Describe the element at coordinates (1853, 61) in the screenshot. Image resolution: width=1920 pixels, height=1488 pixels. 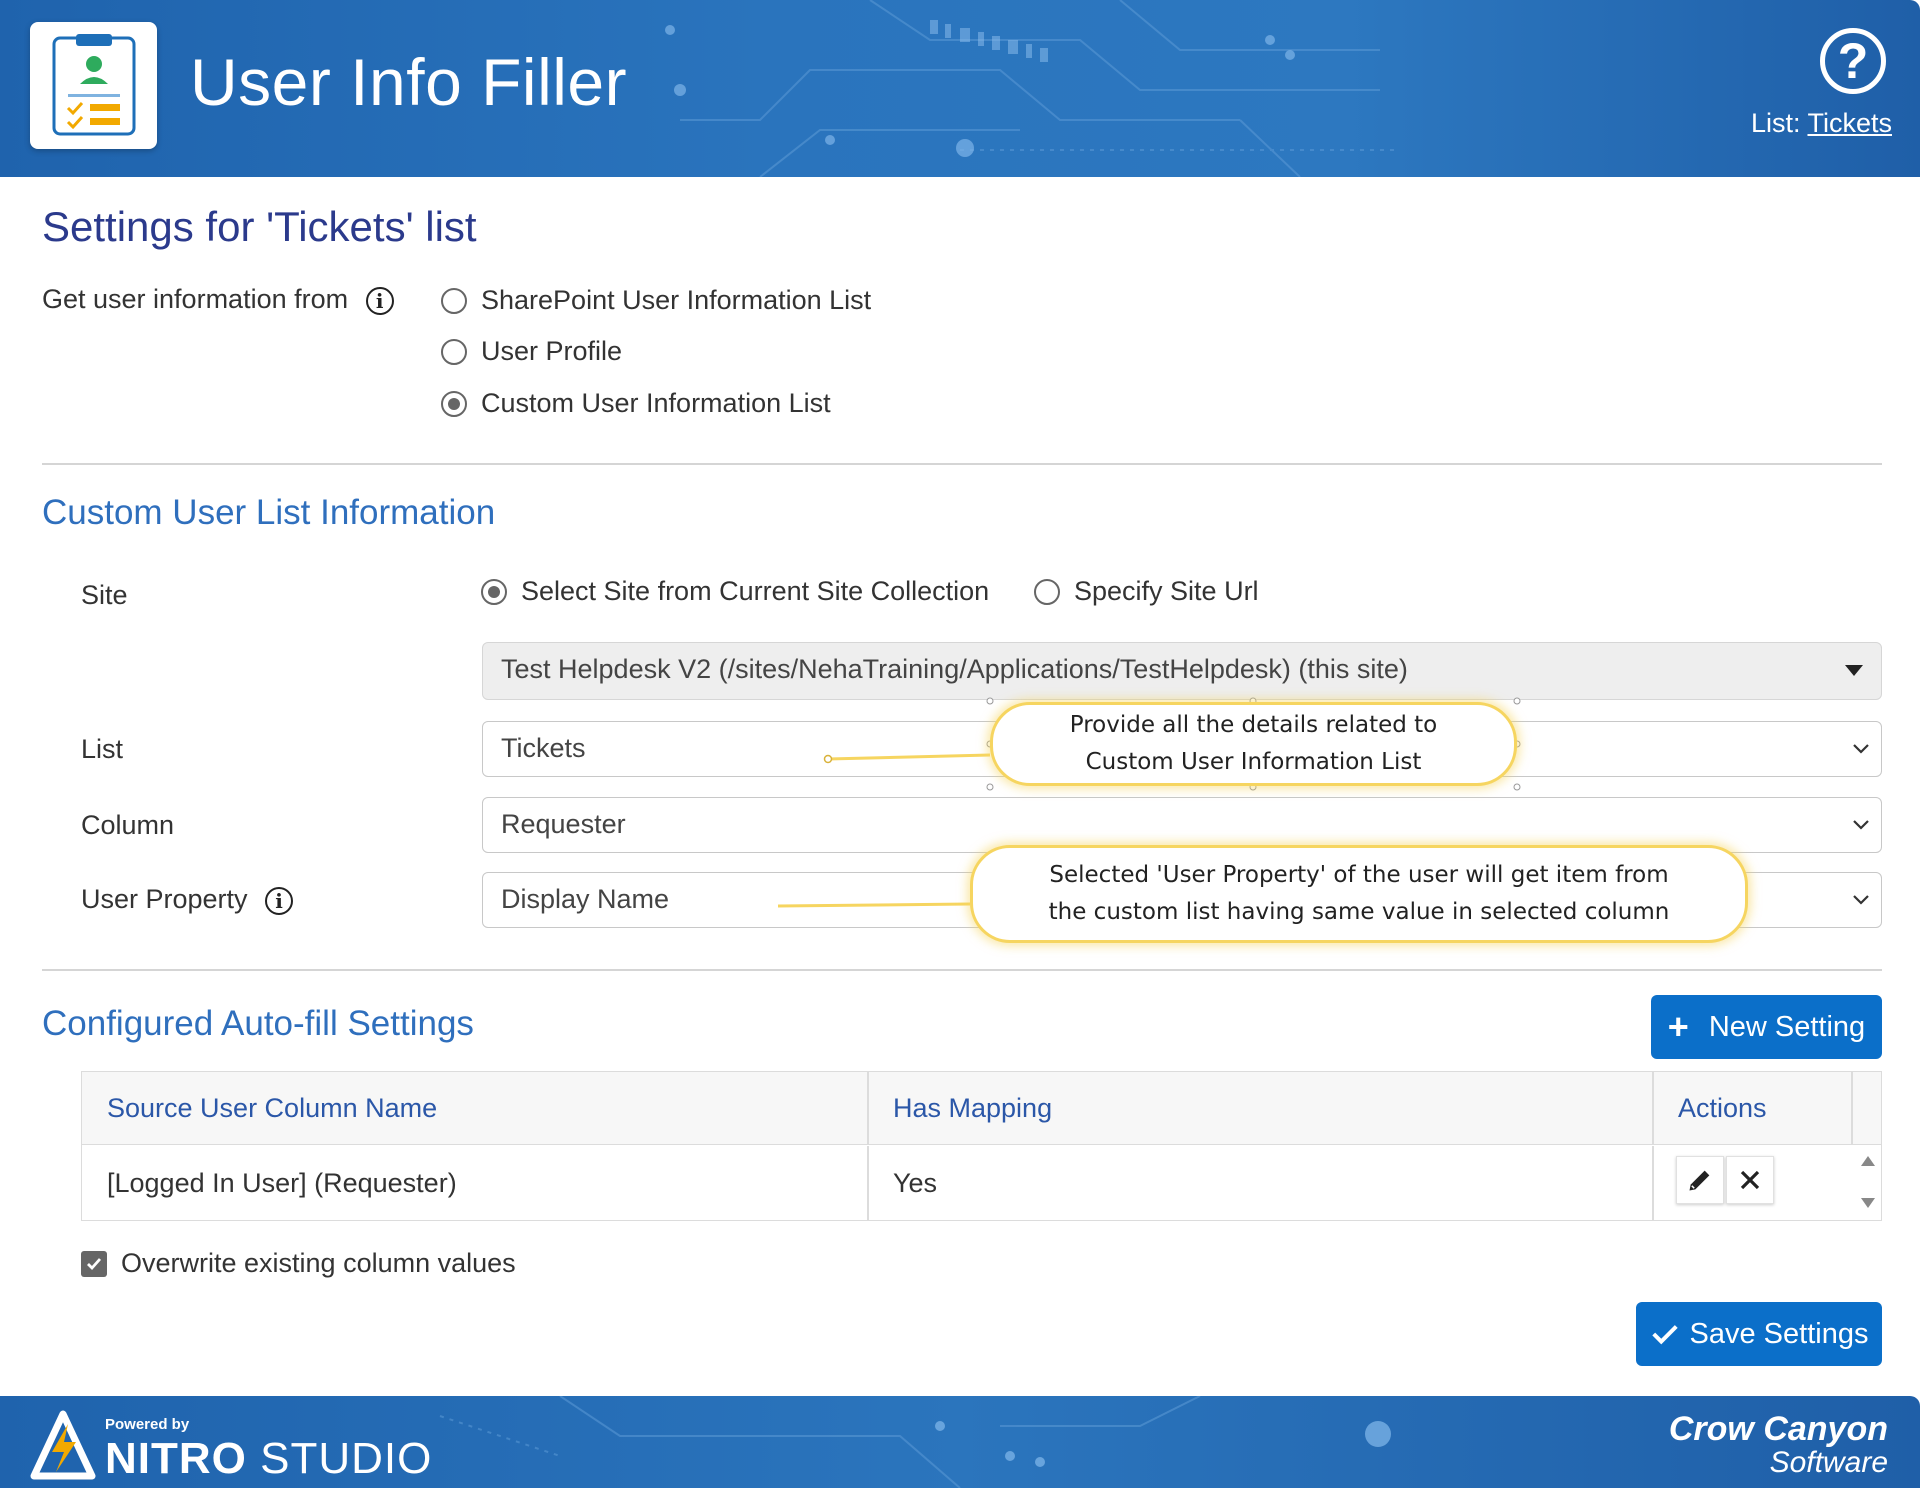
I see `help-icon: ?` at that location.